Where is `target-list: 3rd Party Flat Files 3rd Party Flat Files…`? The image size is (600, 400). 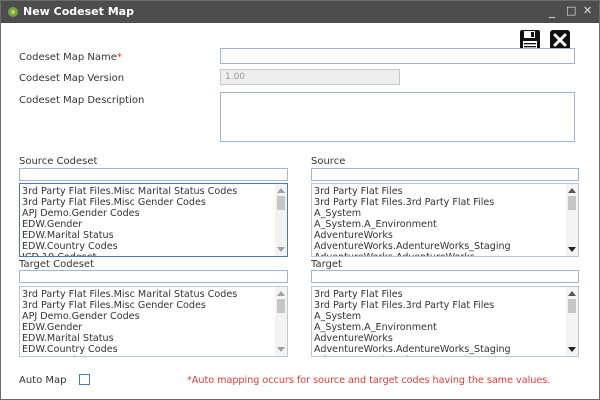
target-list: 3rd Party Flat Files 3rd Party Flat Files… is located at coordinates (445, 321).